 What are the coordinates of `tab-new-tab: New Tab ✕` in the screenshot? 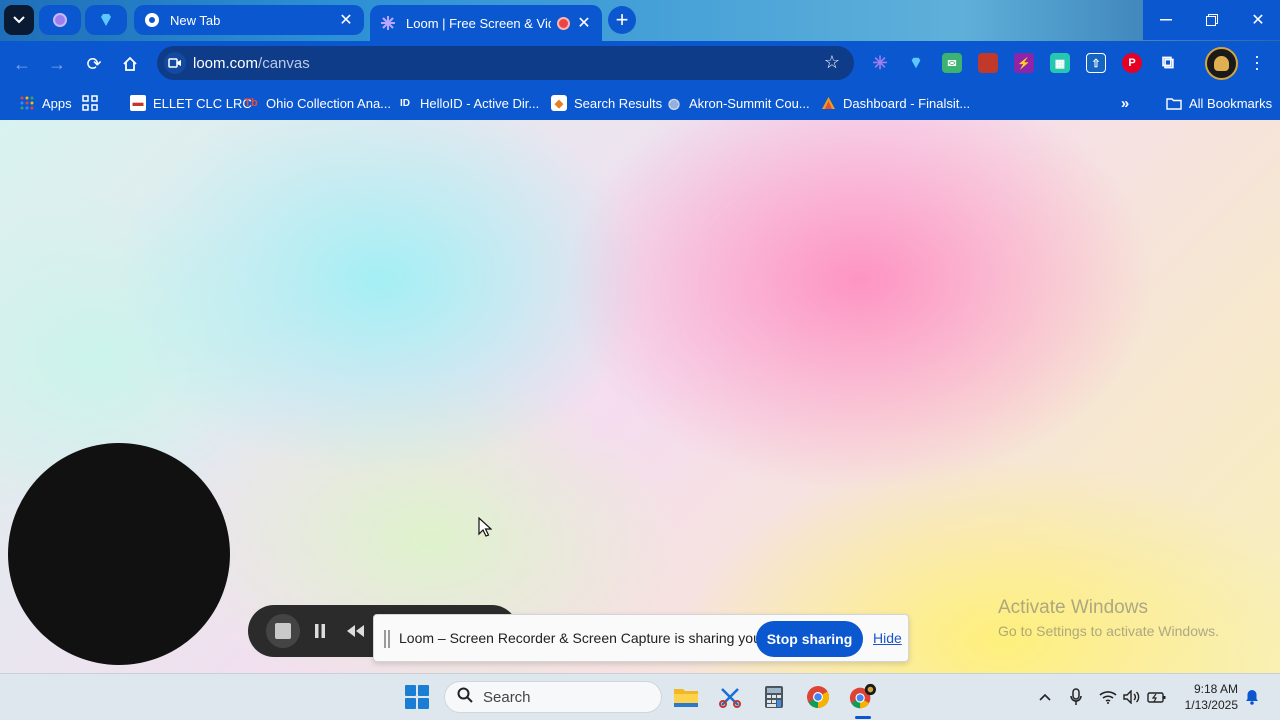 It's located at (249, 20).